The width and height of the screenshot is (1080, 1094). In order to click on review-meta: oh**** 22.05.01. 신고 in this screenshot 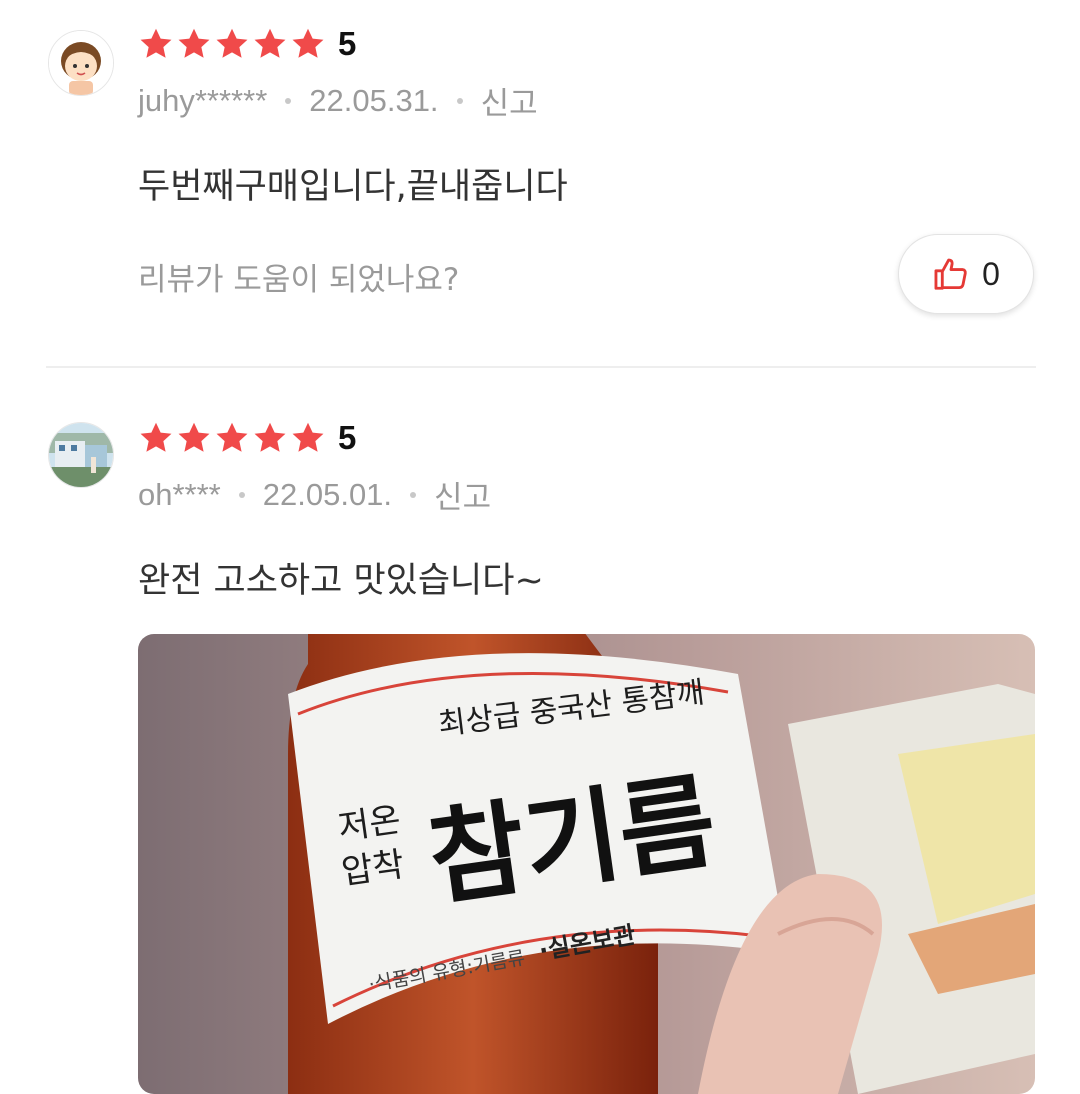, I will do `click(314, 494)`.